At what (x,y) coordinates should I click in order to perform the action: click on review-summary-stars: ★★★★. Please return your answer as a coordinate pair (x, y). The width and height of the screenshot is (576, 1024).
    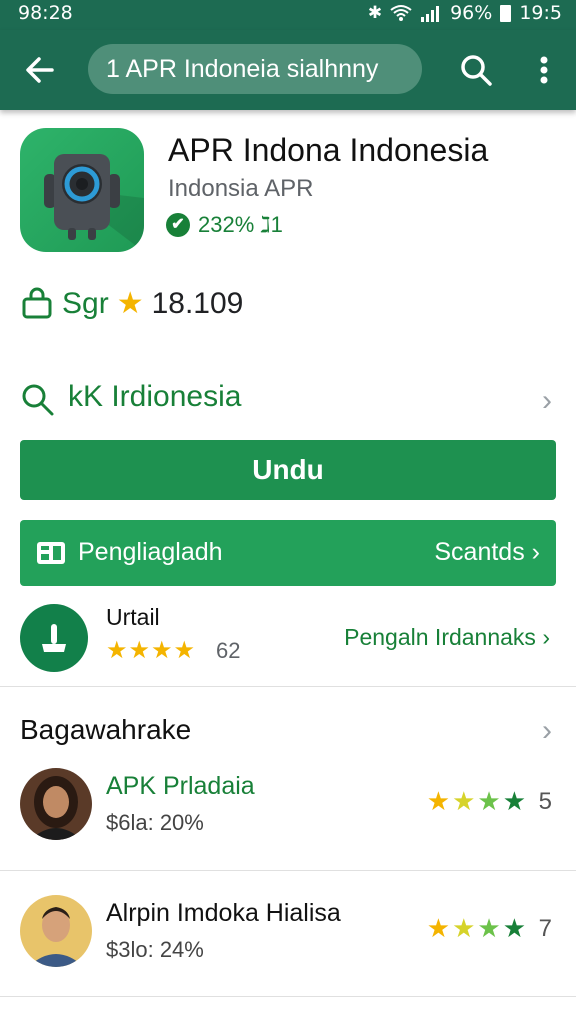
    Looking at the image, I should click on (151, 650).